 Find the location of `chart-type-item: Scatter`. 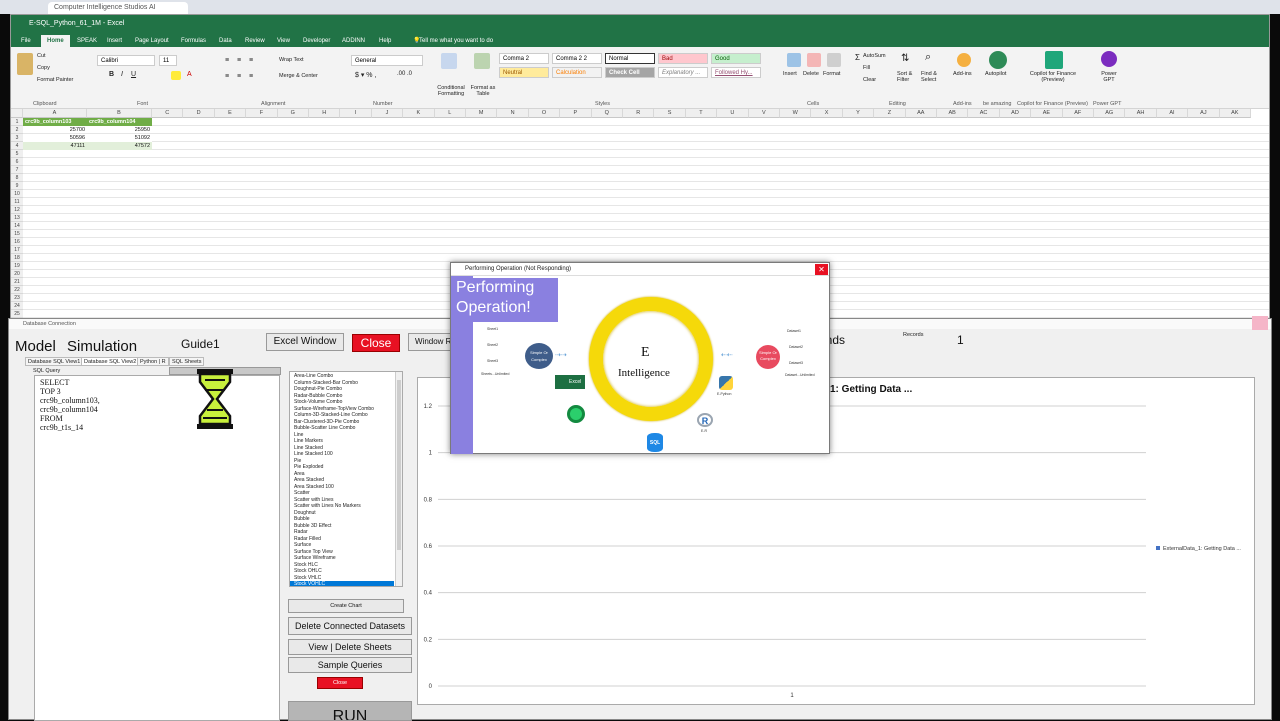

chart-type-item: Scatter is located at coordinates (302, 493).